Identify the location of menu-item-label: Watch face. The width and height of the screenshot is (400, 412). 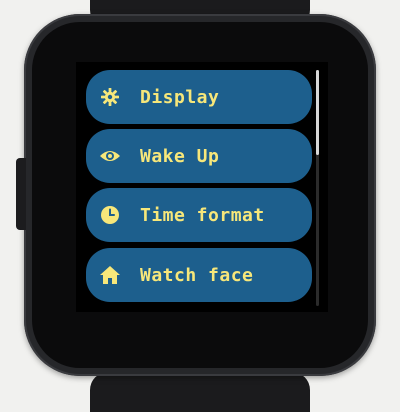
(197, 275).